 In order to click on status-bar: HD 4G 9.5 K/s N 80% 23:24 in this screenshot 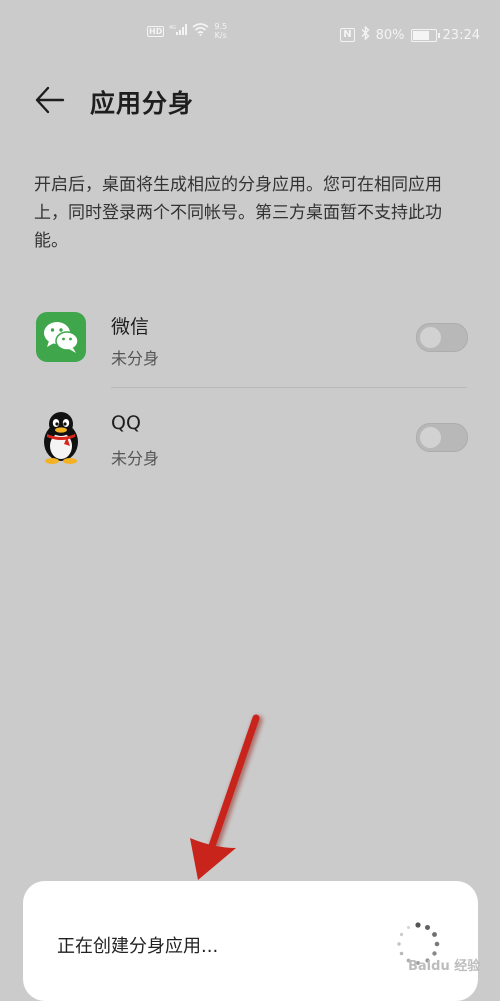, I will do `click(250, 31)`.